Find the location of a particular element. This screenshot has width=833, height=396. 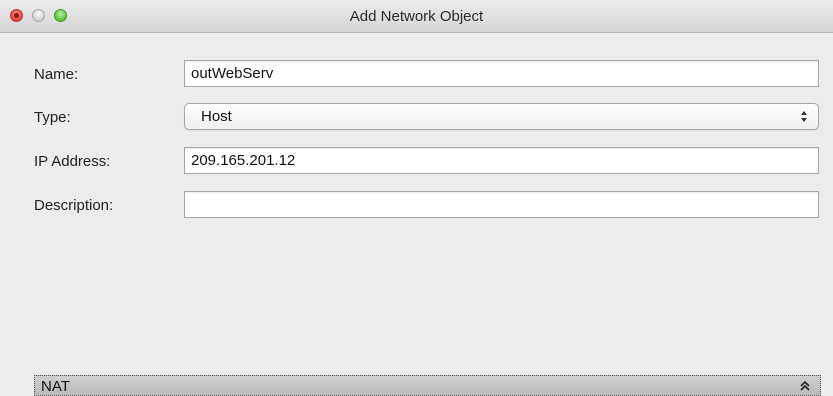

type-label: Type: is located at coordinates (52, 117).